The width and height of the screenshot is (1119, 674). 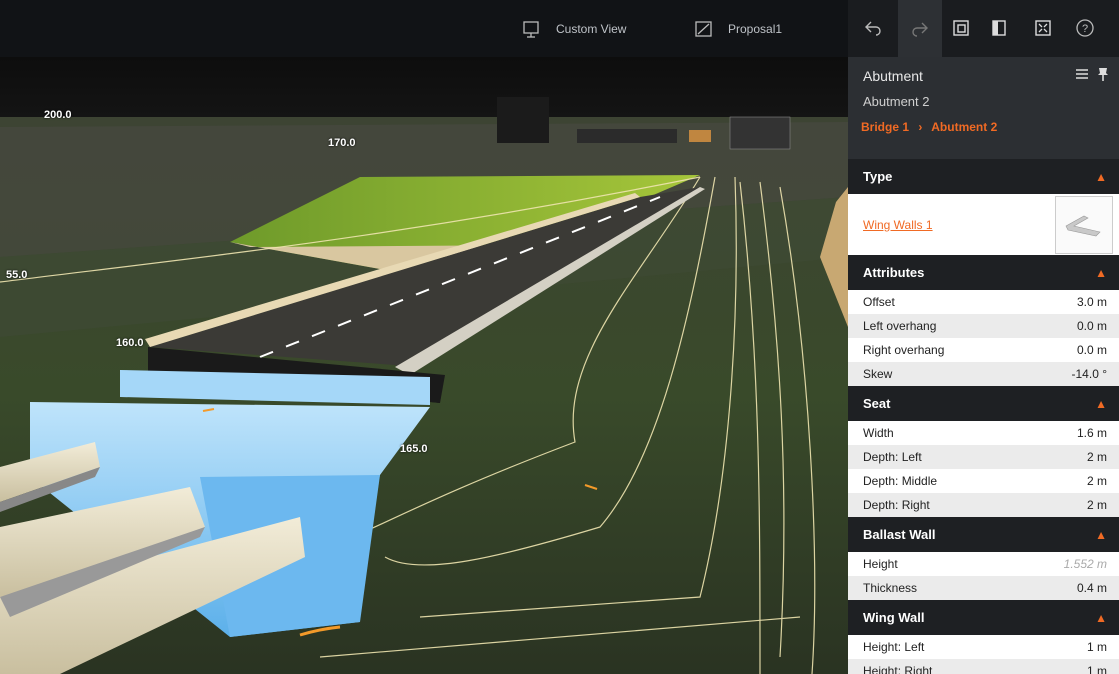 What do you see at coordinates (983, 374) in the screenshot?
I see `property-row: Skew -14.0 °` at bounding box center [983, 374].